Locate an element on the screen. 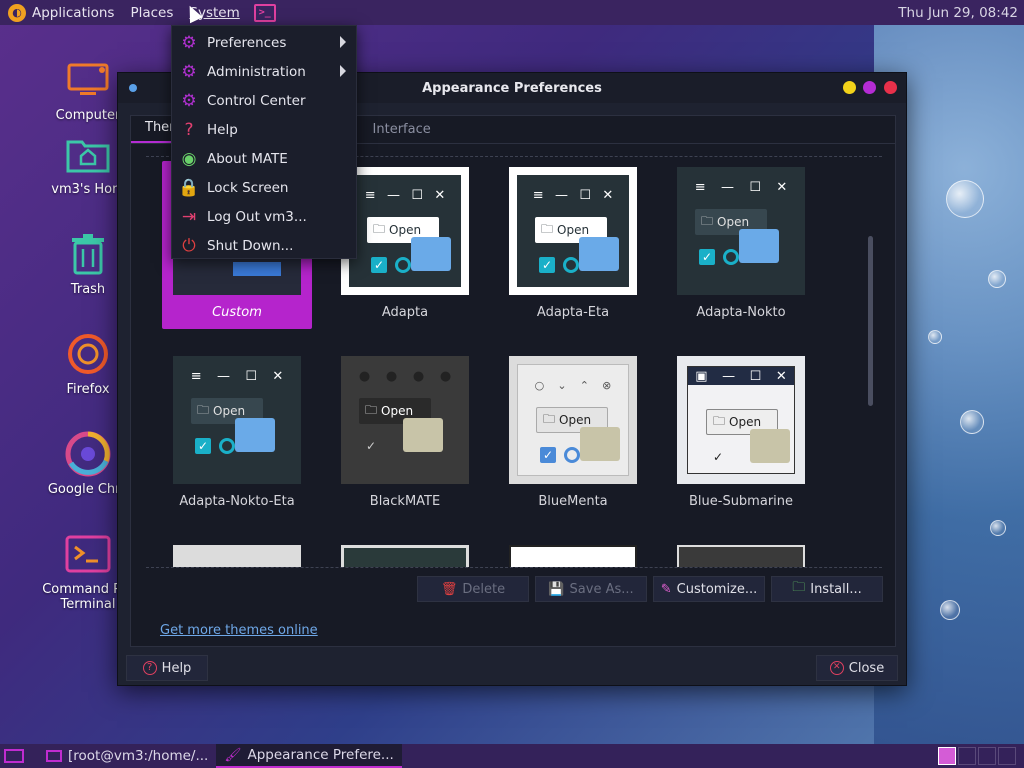 The width and height of the screenshot is (1024, 768). show-desktop-button is located at coordinates (14, 756).